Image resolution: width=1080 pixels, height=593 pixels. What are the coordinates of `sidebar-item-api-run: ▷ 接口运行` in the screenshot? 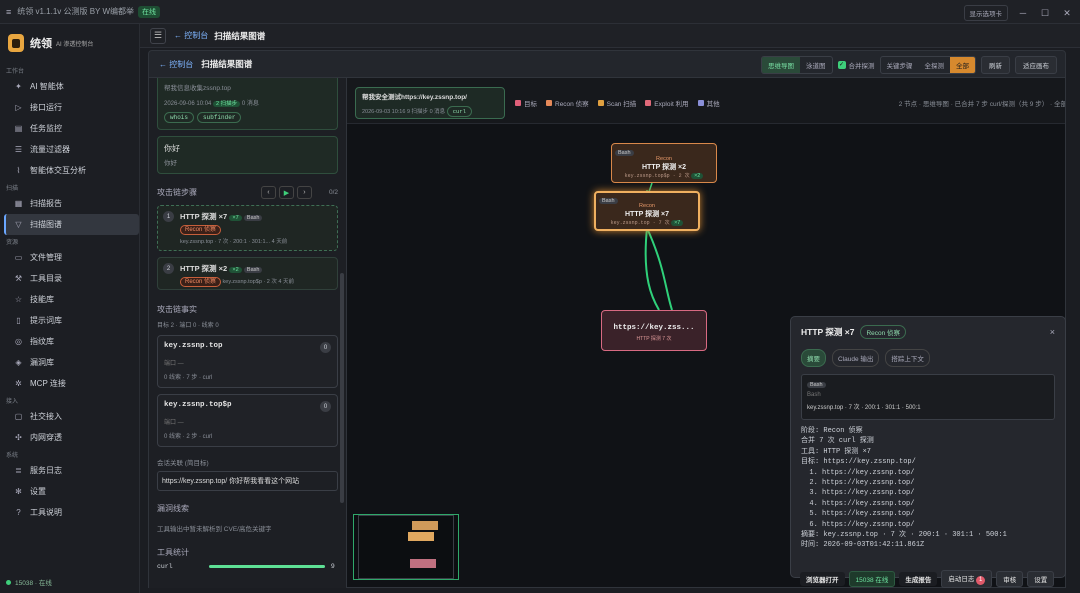 It's located at (69, 107).